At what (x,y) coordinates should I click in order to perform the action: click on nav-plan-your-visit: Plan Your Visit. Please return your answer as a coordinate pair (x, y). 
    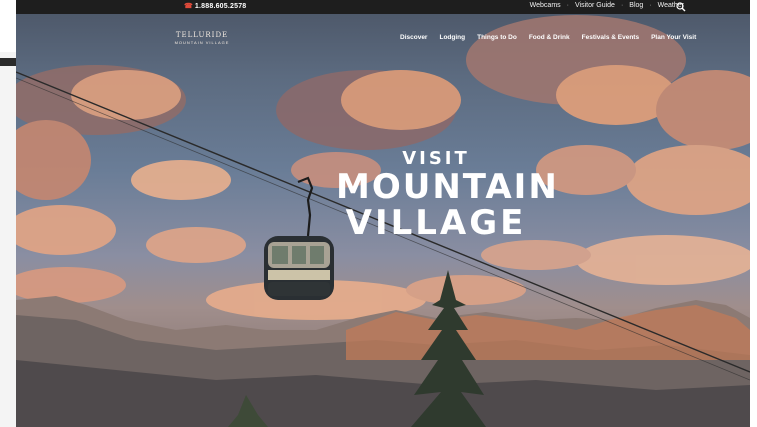
    Looking at the image, I should click on (673, 37).